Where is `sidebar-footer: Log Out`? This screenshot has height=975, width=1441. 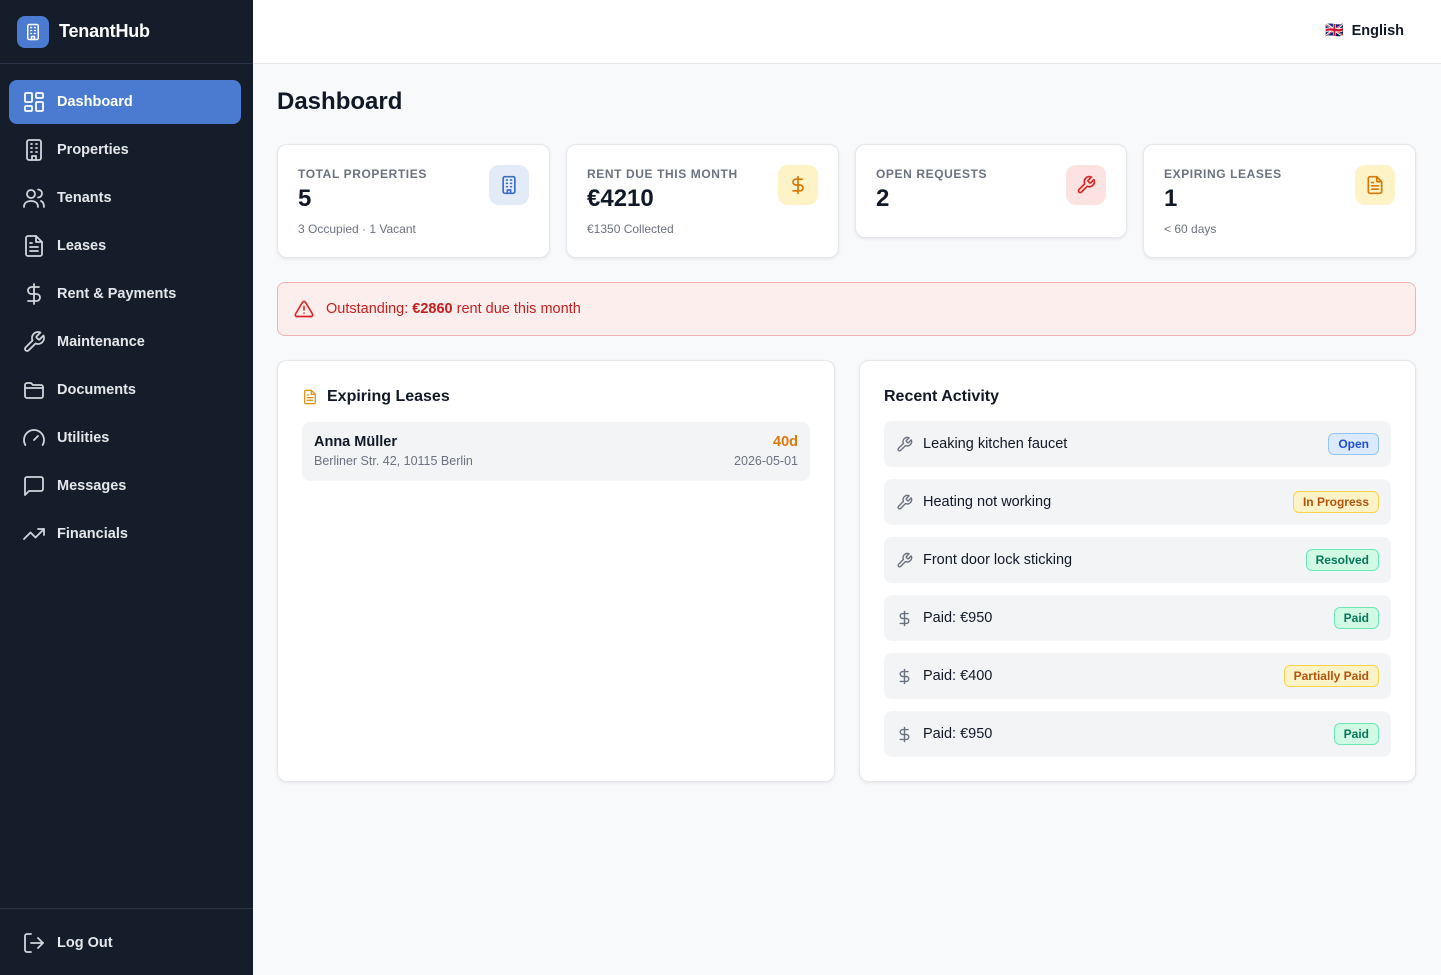
sidebar-footer: Log Out is located at coordinates (126, 941).